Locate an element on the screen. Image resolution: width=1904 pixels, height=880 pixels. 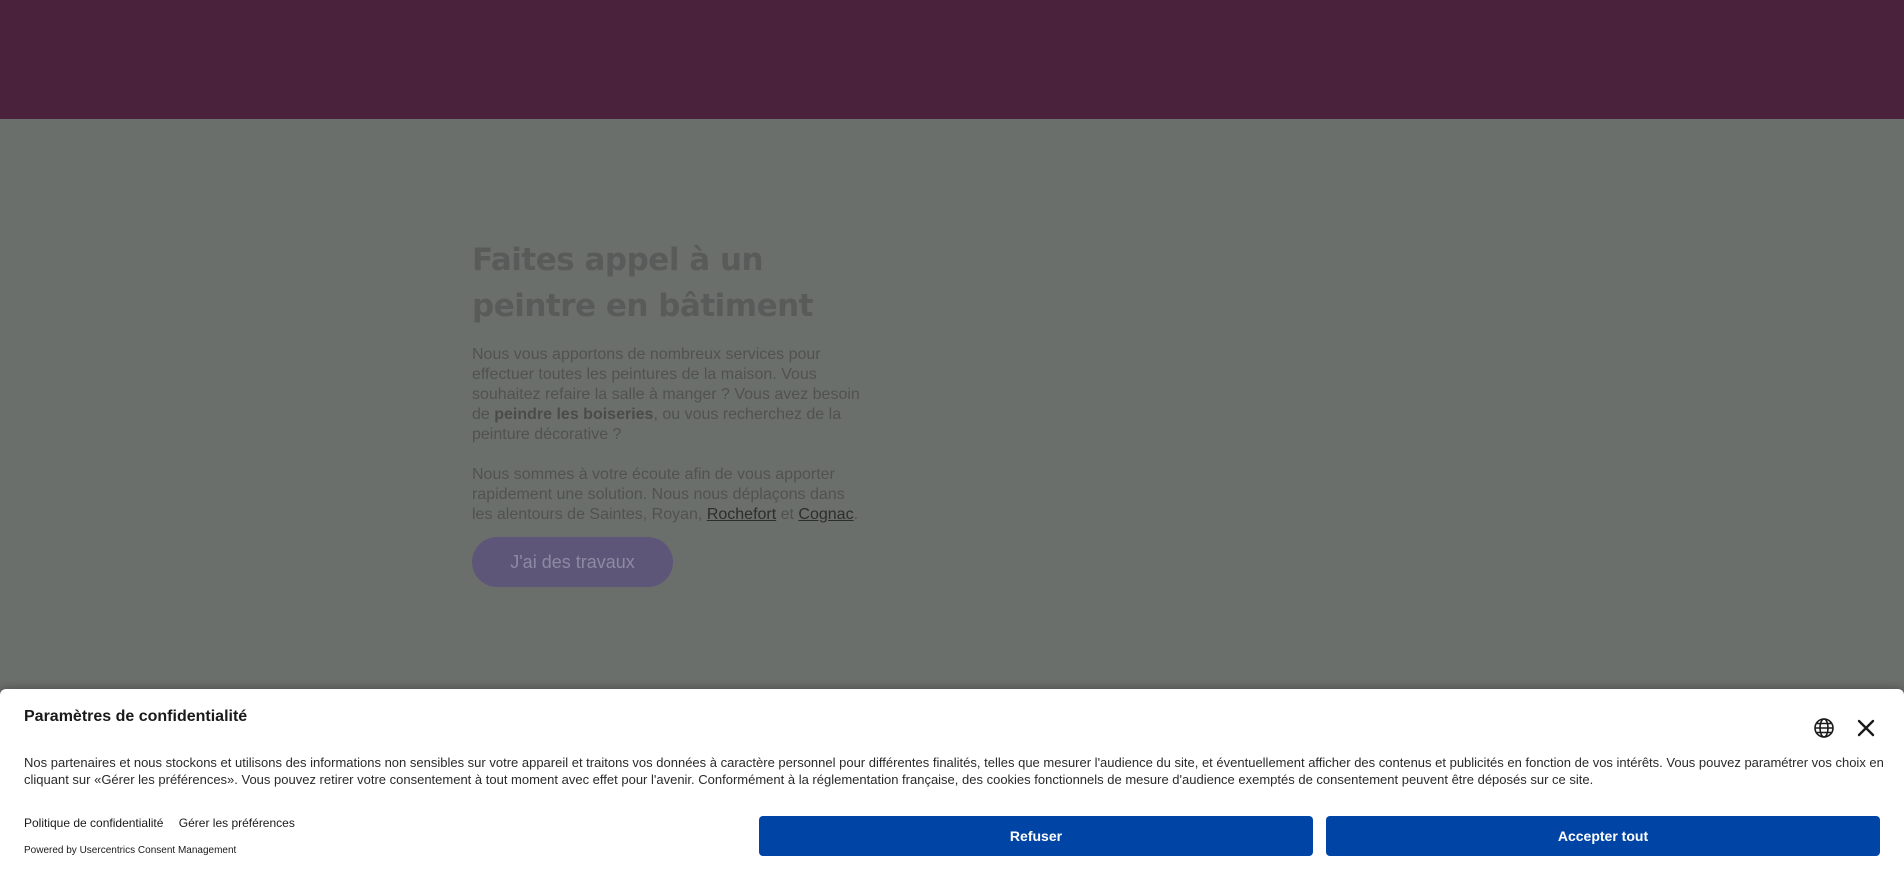
hero-title: Faites appel à un peintre en bâtiment is located at coordinates (643, 283).